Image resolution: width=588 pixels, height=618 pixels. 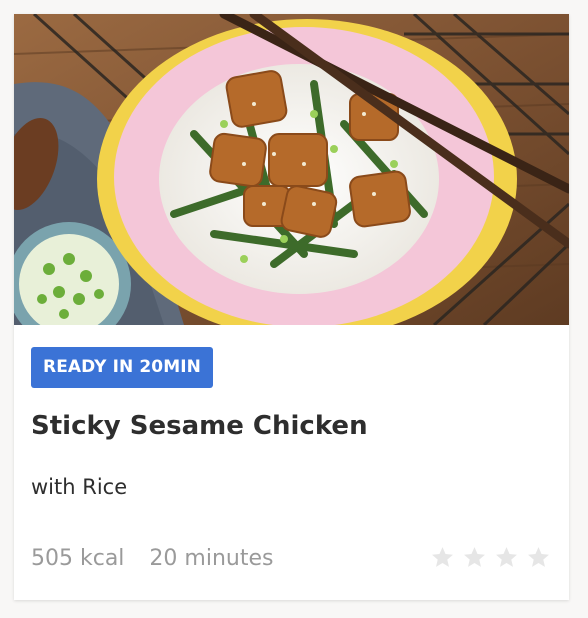 I want to click on duration-label: 20 minutes, so click(x=211, y=558).